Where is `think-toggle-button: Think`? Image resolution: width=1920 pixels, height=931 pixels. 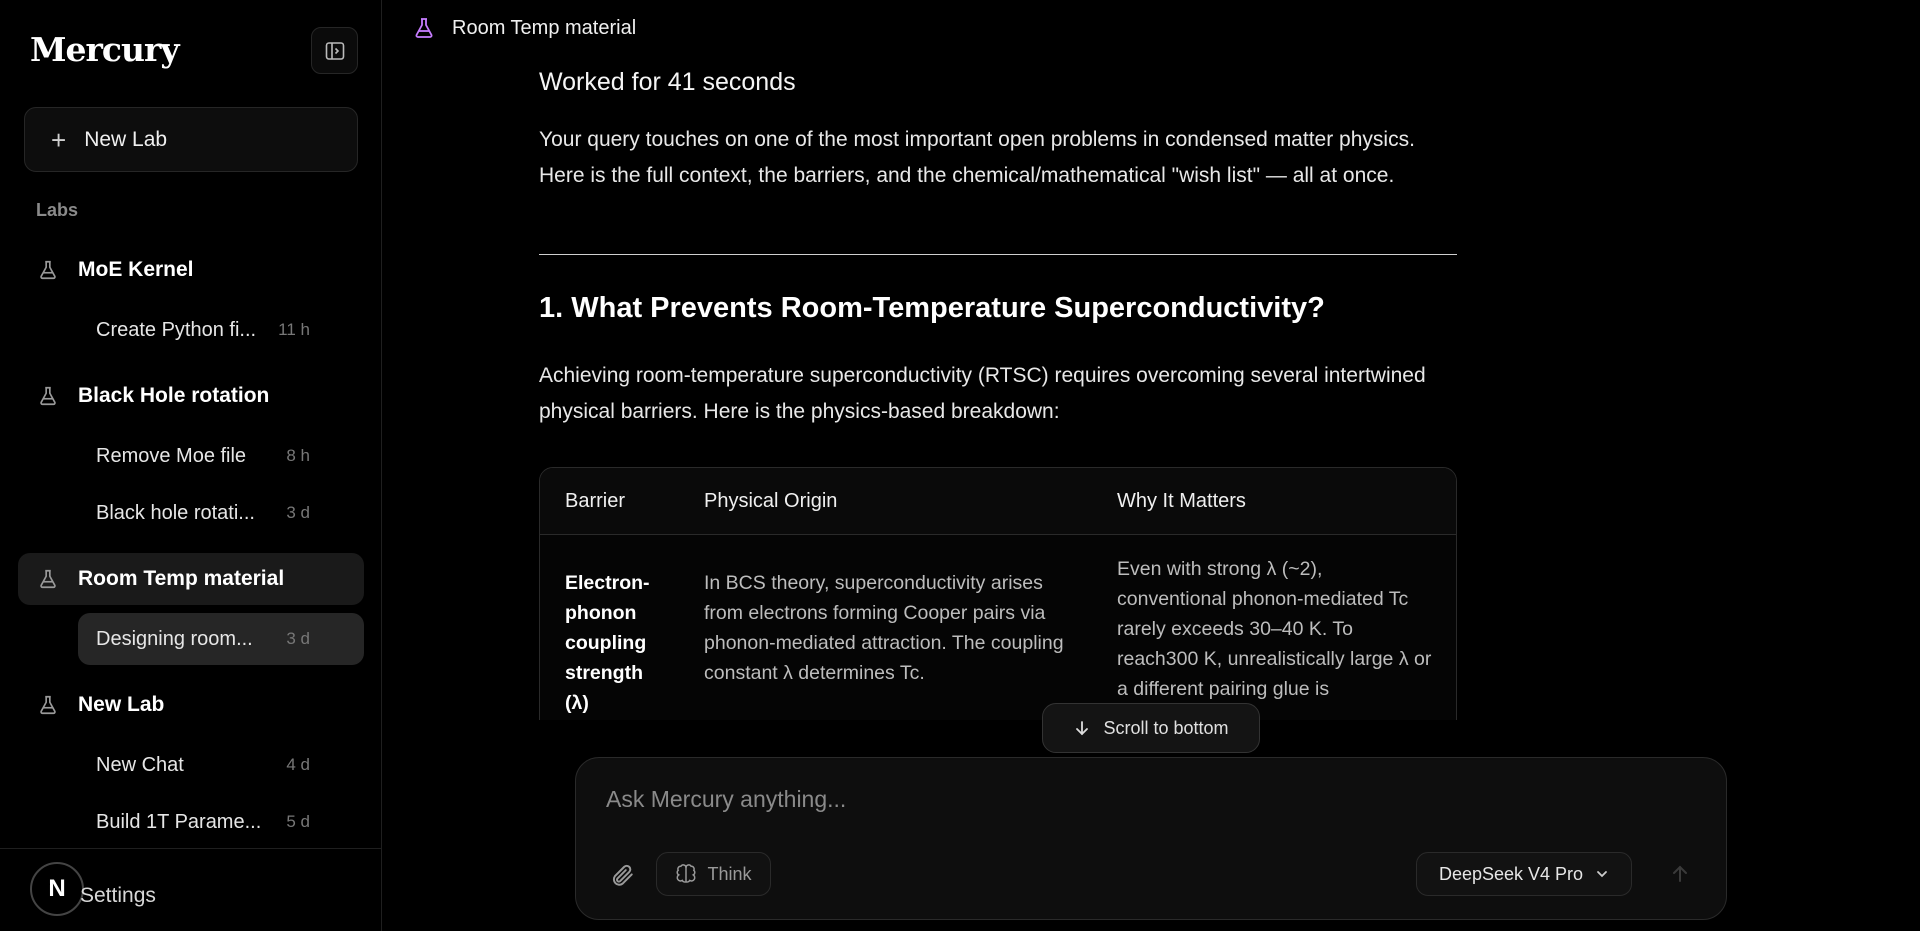
think-toggle-button: Think is located at coordinates (713, 874).